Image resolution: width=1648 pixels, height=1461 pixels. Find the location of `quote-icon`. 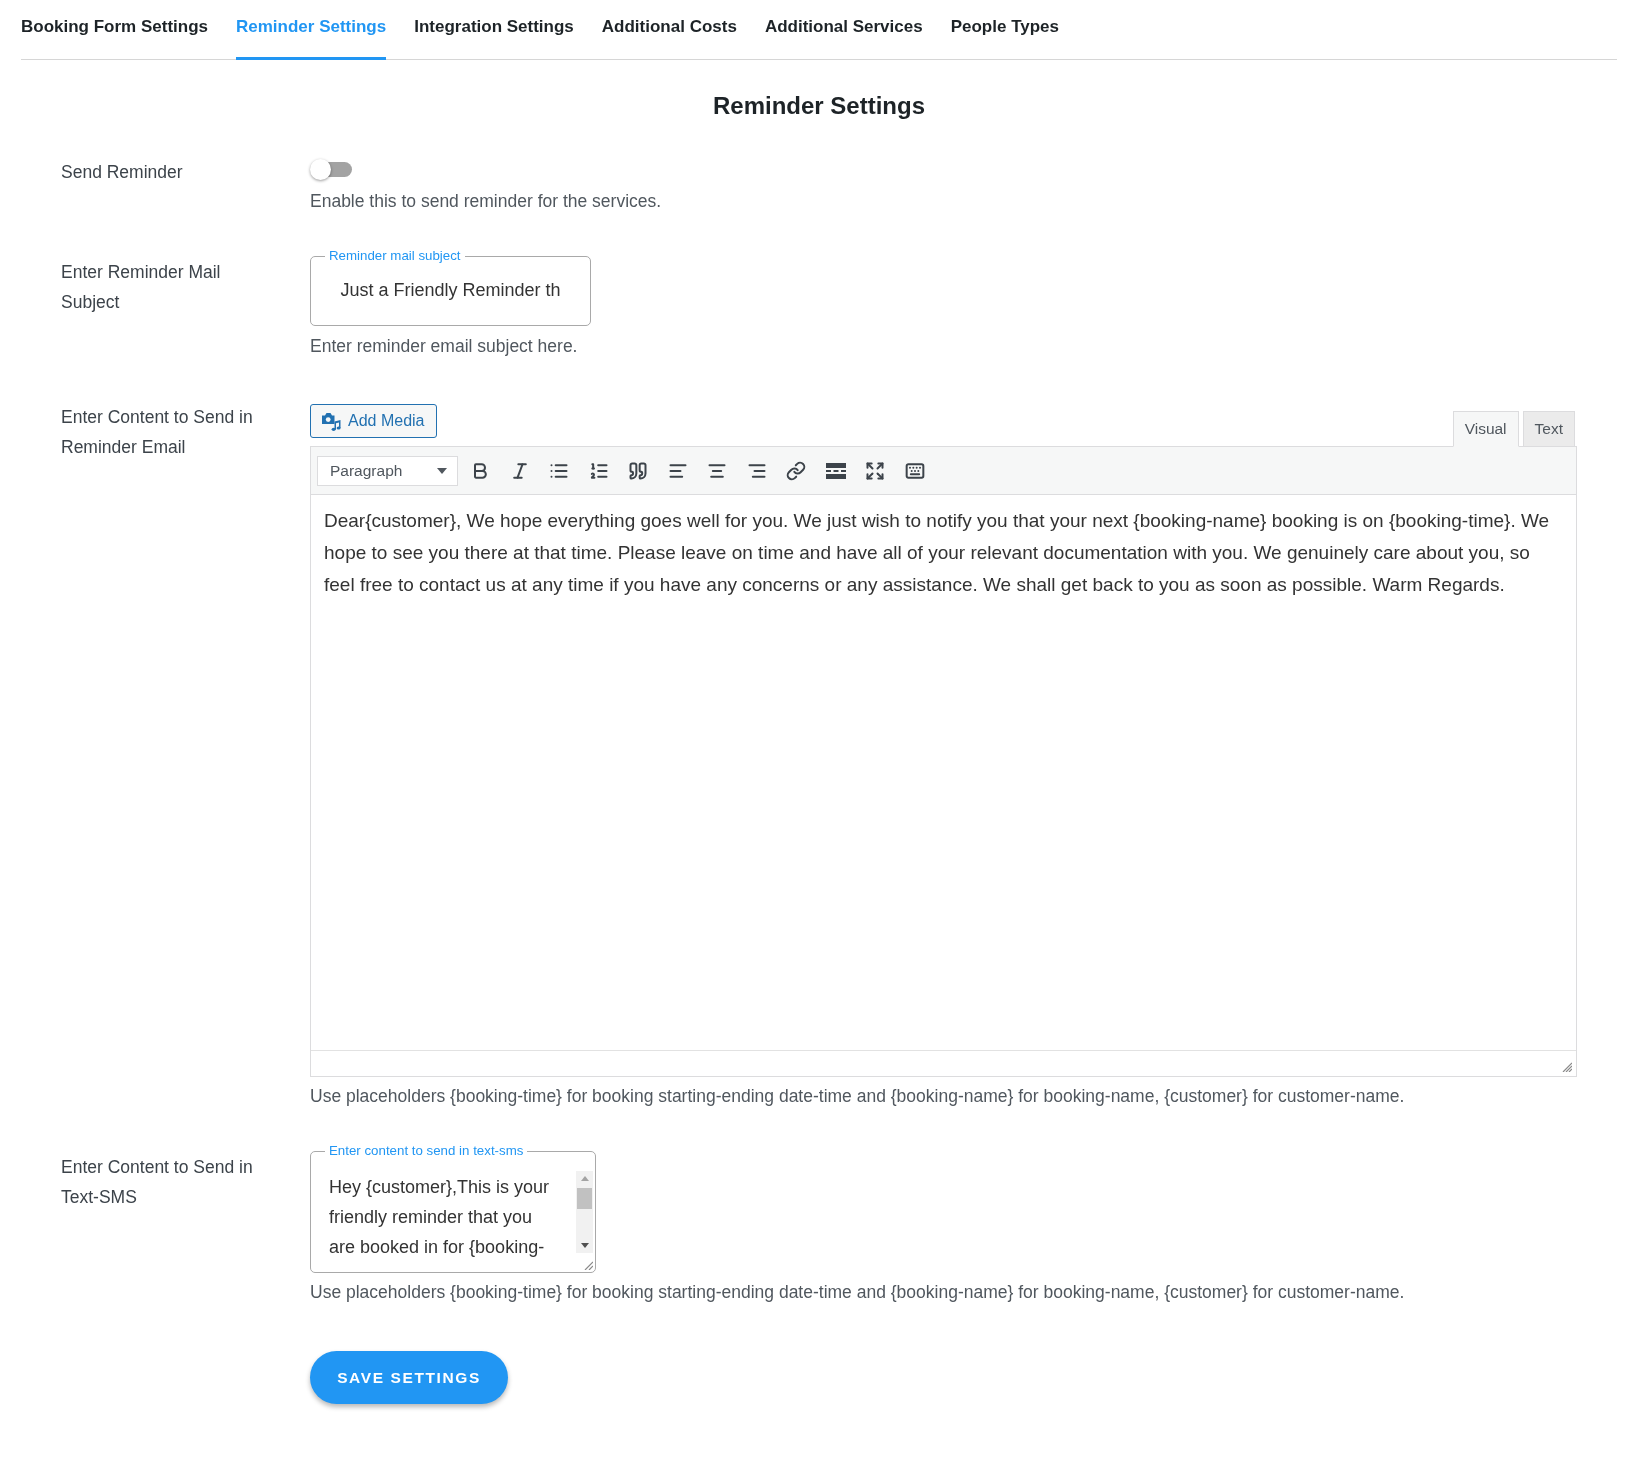

quote-icon is located at coordinates (638, 470).